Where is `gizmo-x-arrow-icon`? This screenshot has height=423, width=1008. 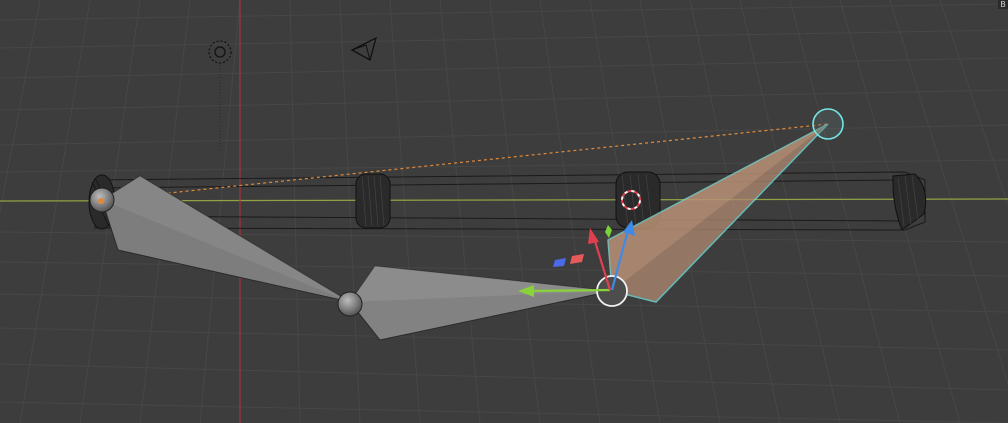
gizmo-x-arrow-icon is located at coordinates (570, 290).